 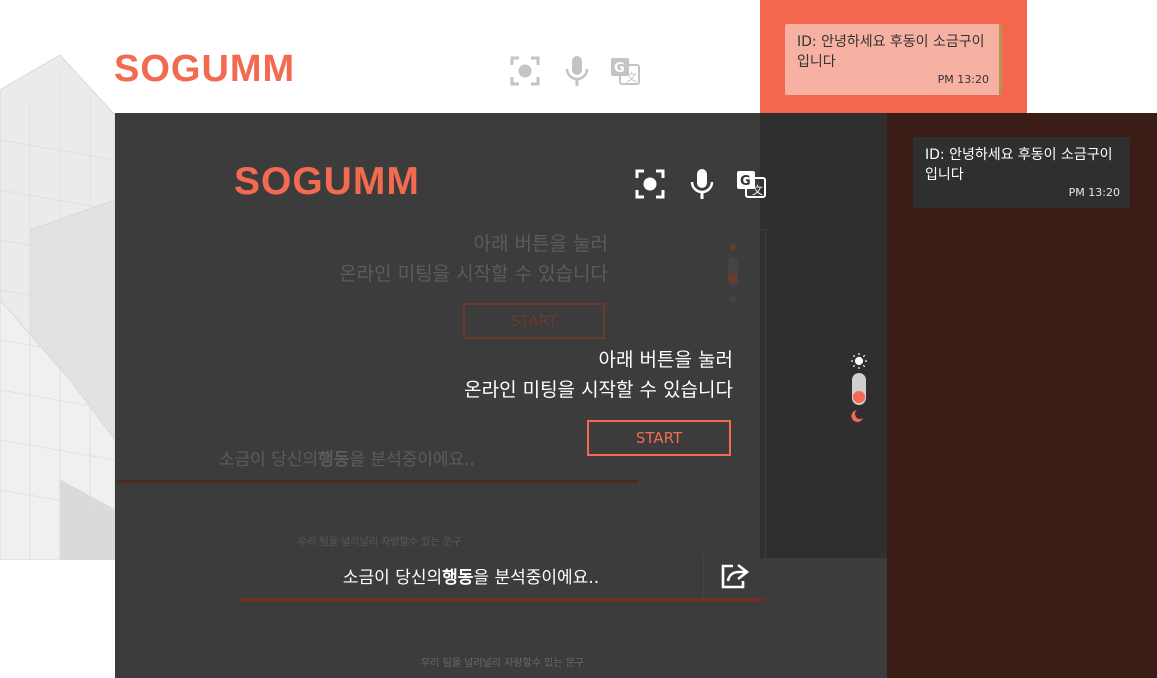 What do you see at coordinates (733, 275) in the screenshot?
I see `ghost-theme-toggle` at bounding box center [733, 275].